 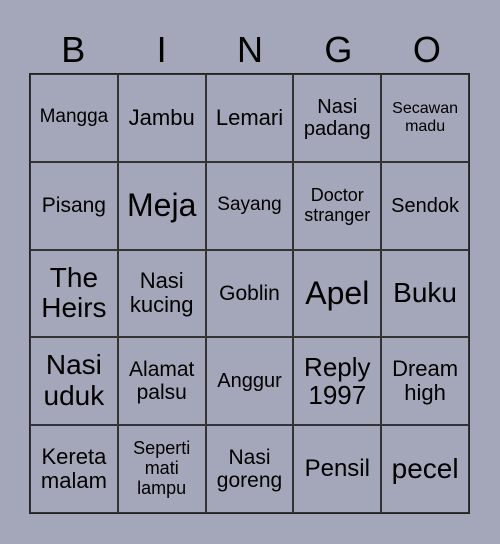 I want to click on bingo-cell: Secawan madu, so click(x=425, y=118).